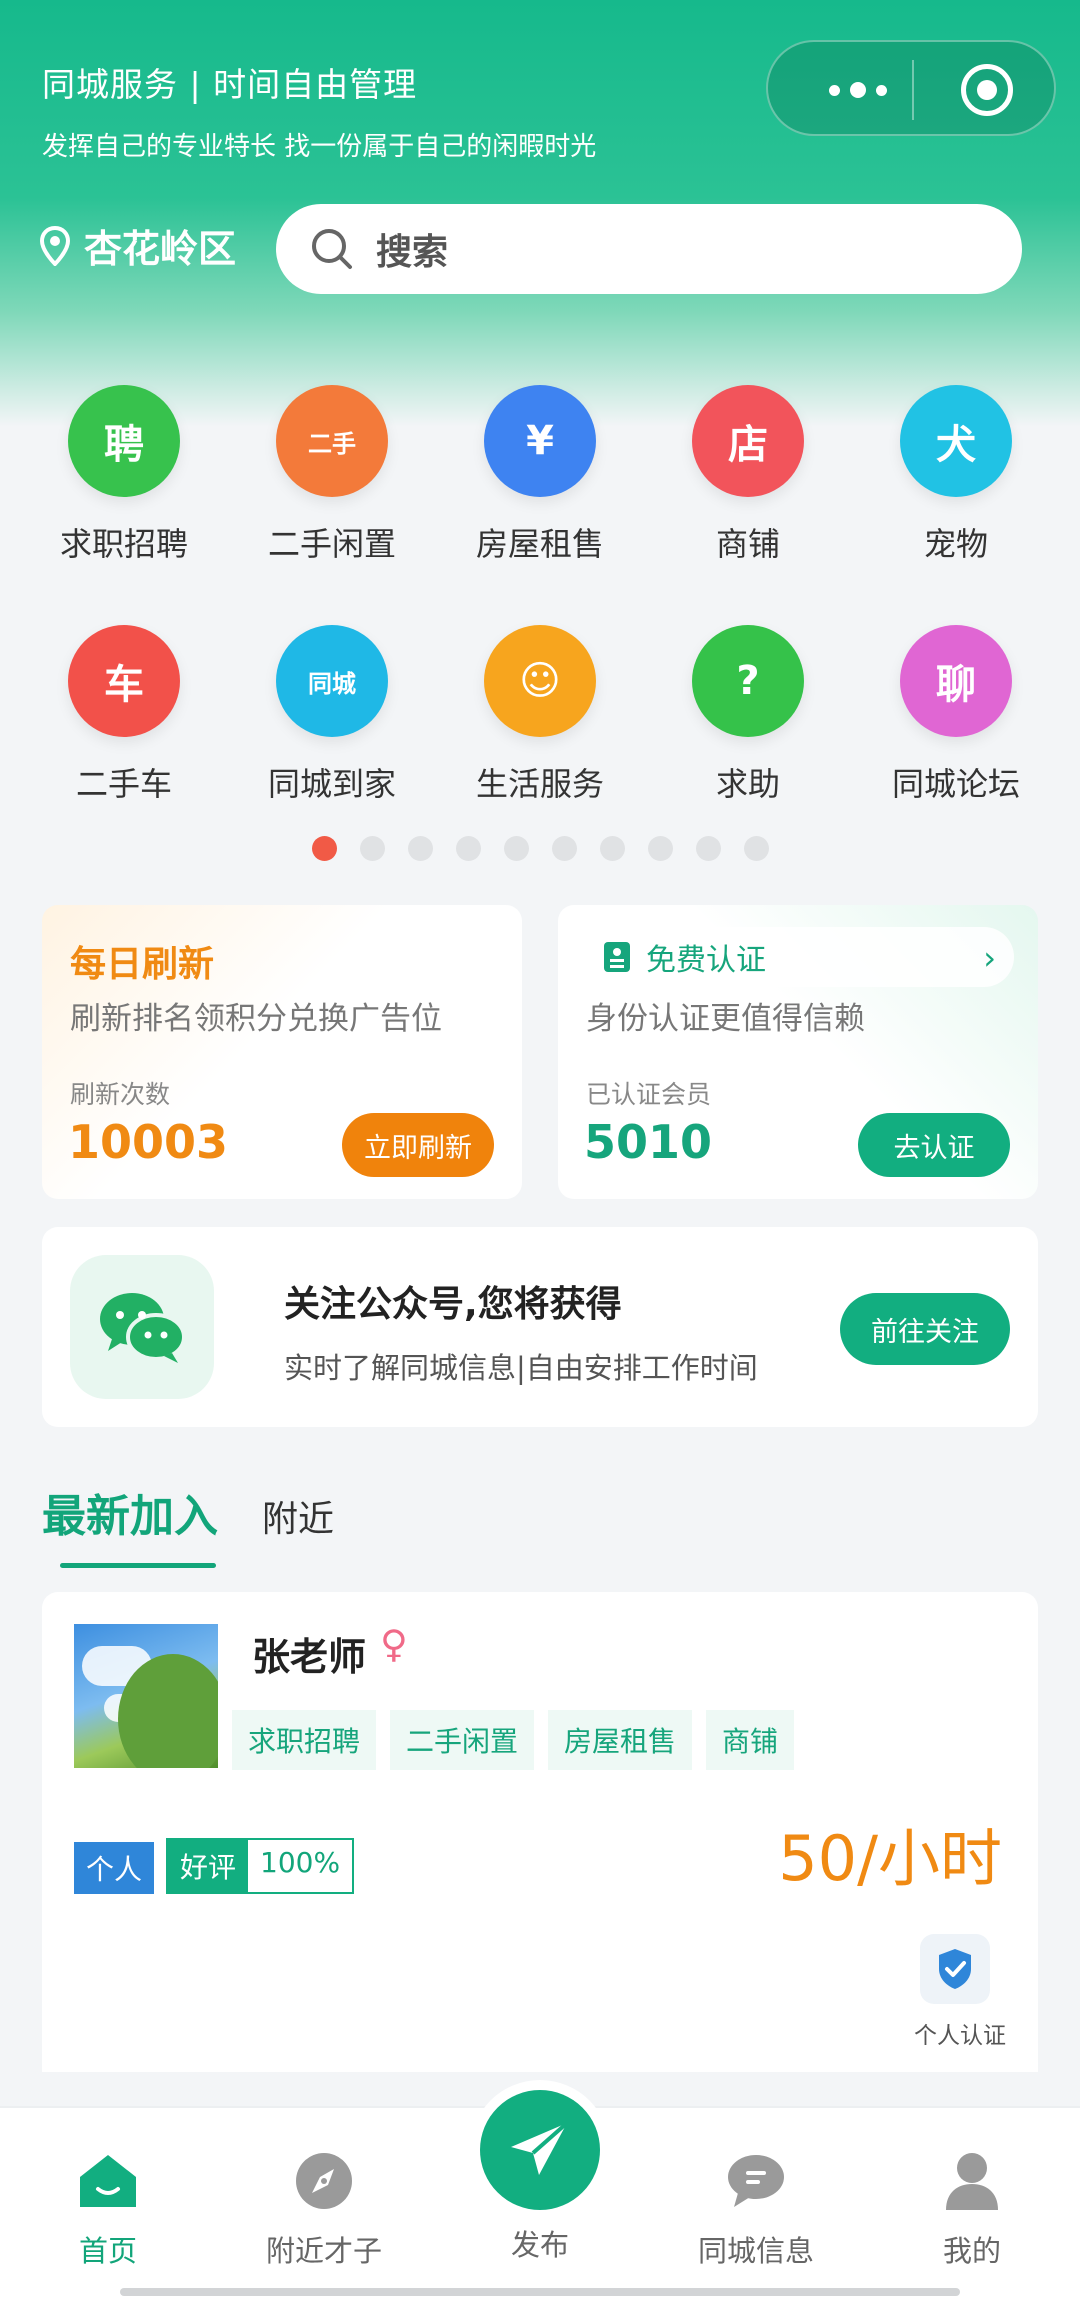 Image resolution: width=1080 pixels, height=2300 pixels. What do you see at coordinates (648, 1142) in the screenshot?
I see `certified-members-count: 5010` at bounding box center [648, 1142].